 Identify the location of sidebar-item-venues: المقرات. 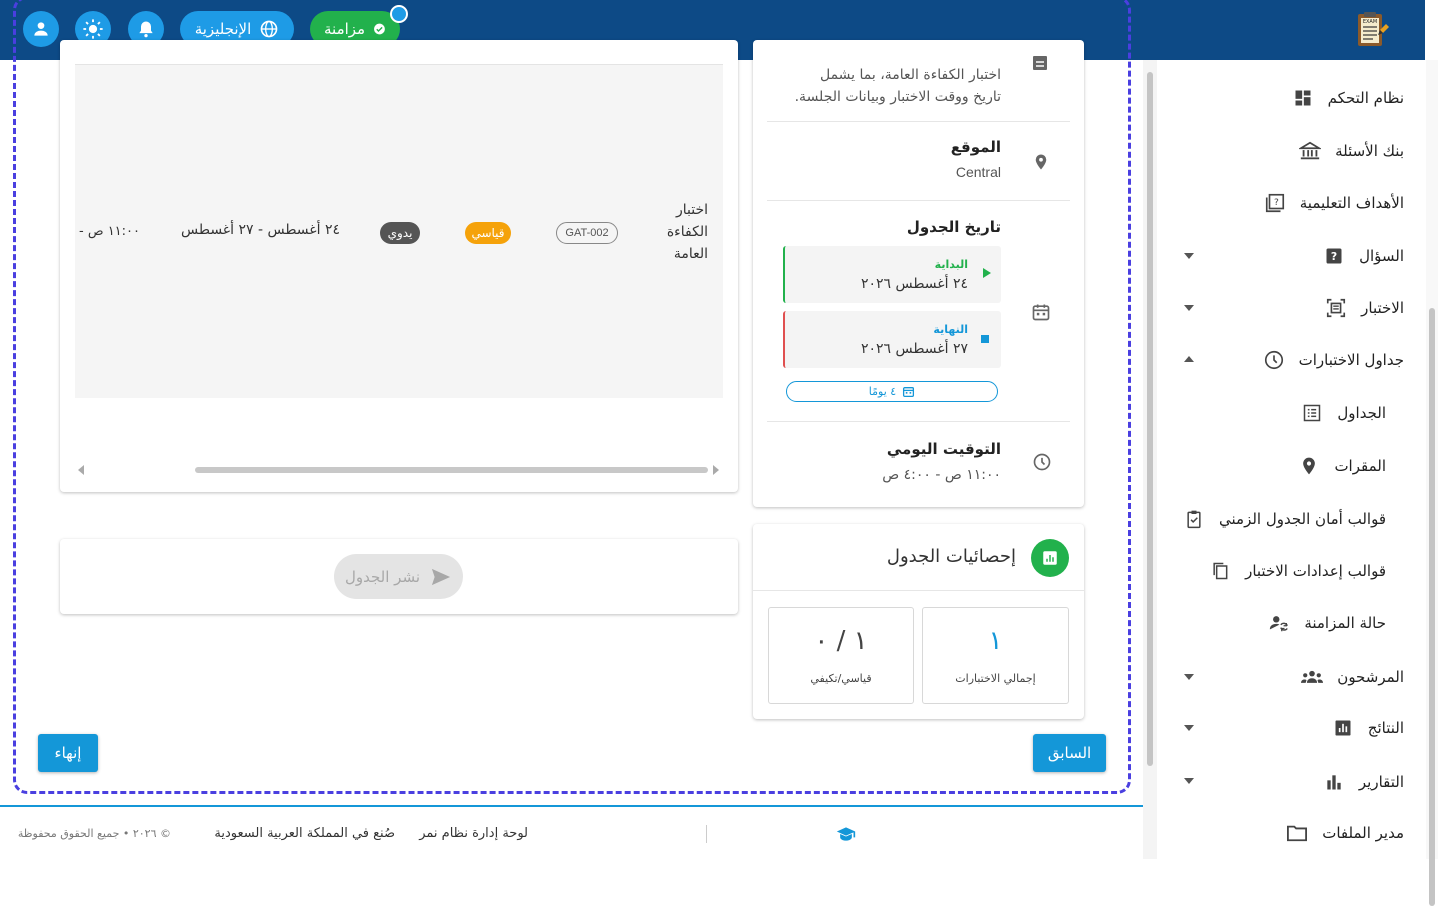
(1342, 466).